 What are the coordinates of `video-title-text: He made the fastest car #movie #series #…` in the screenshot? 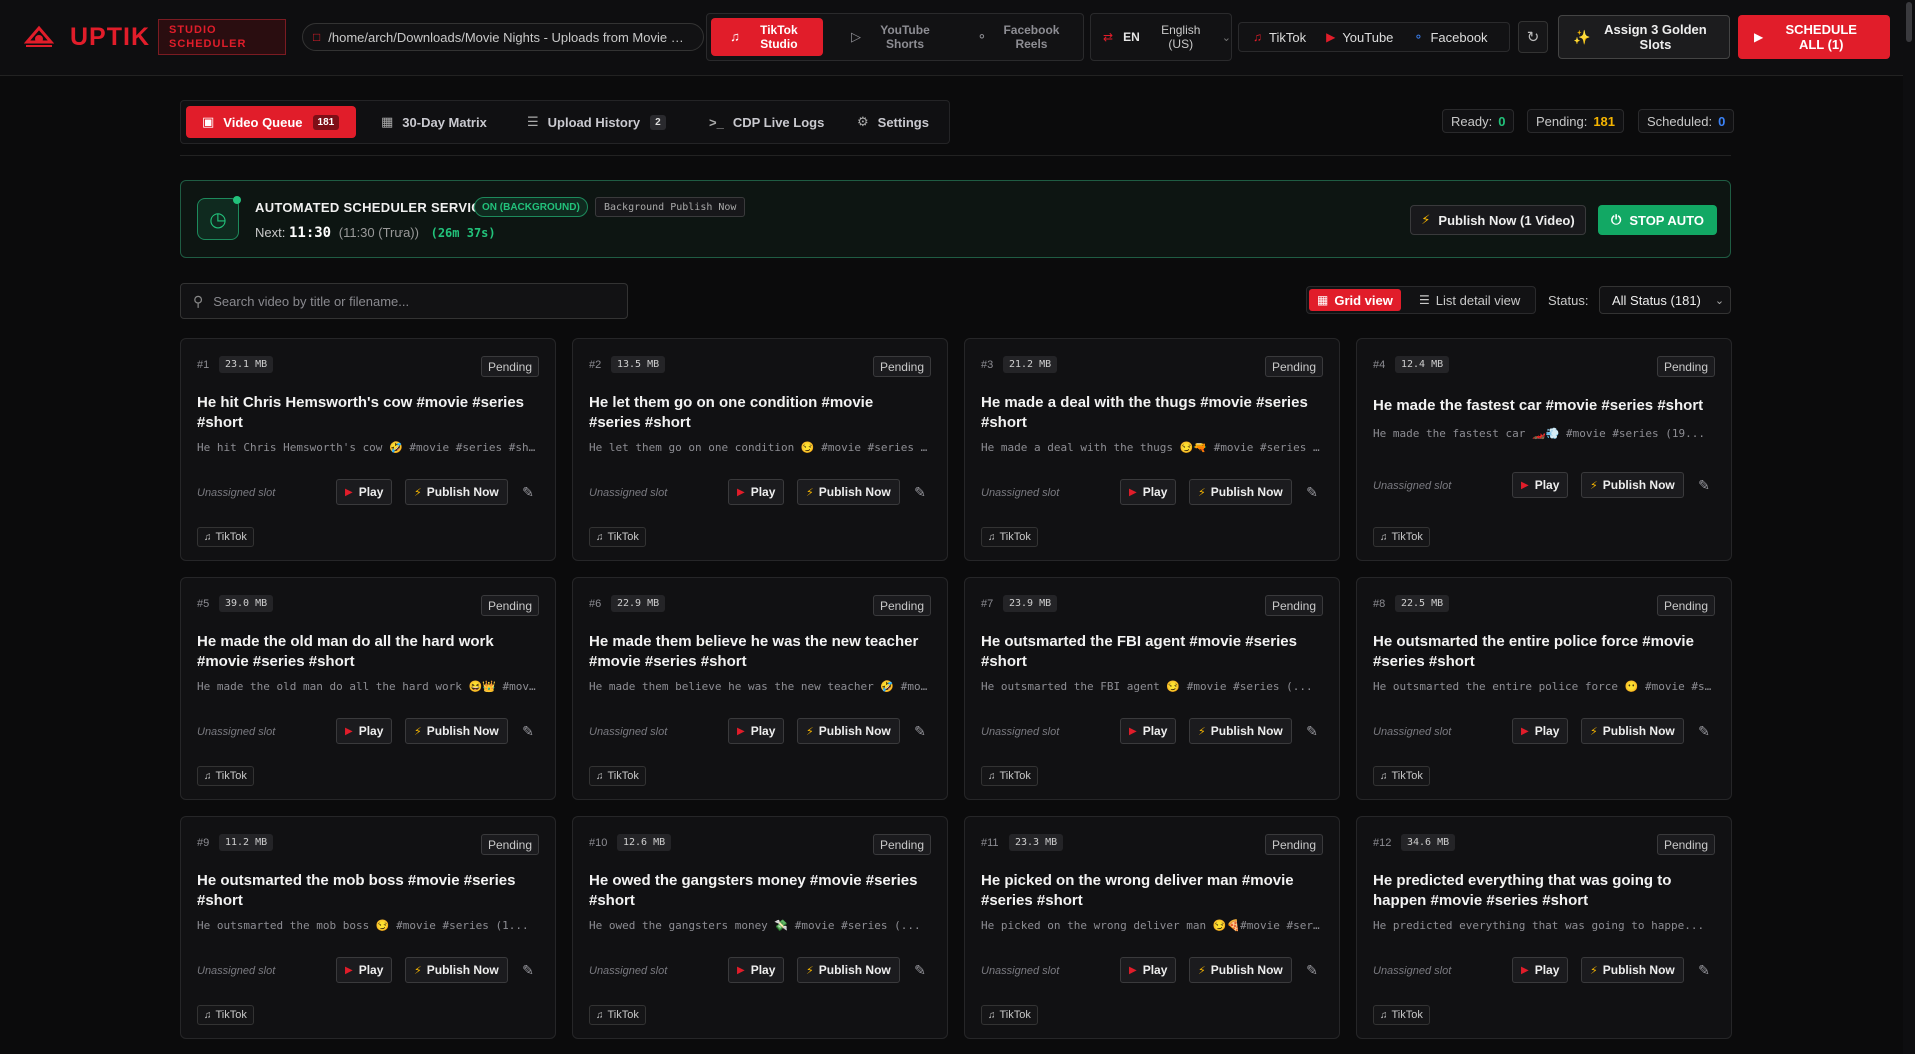 It's located at (1538, 405).